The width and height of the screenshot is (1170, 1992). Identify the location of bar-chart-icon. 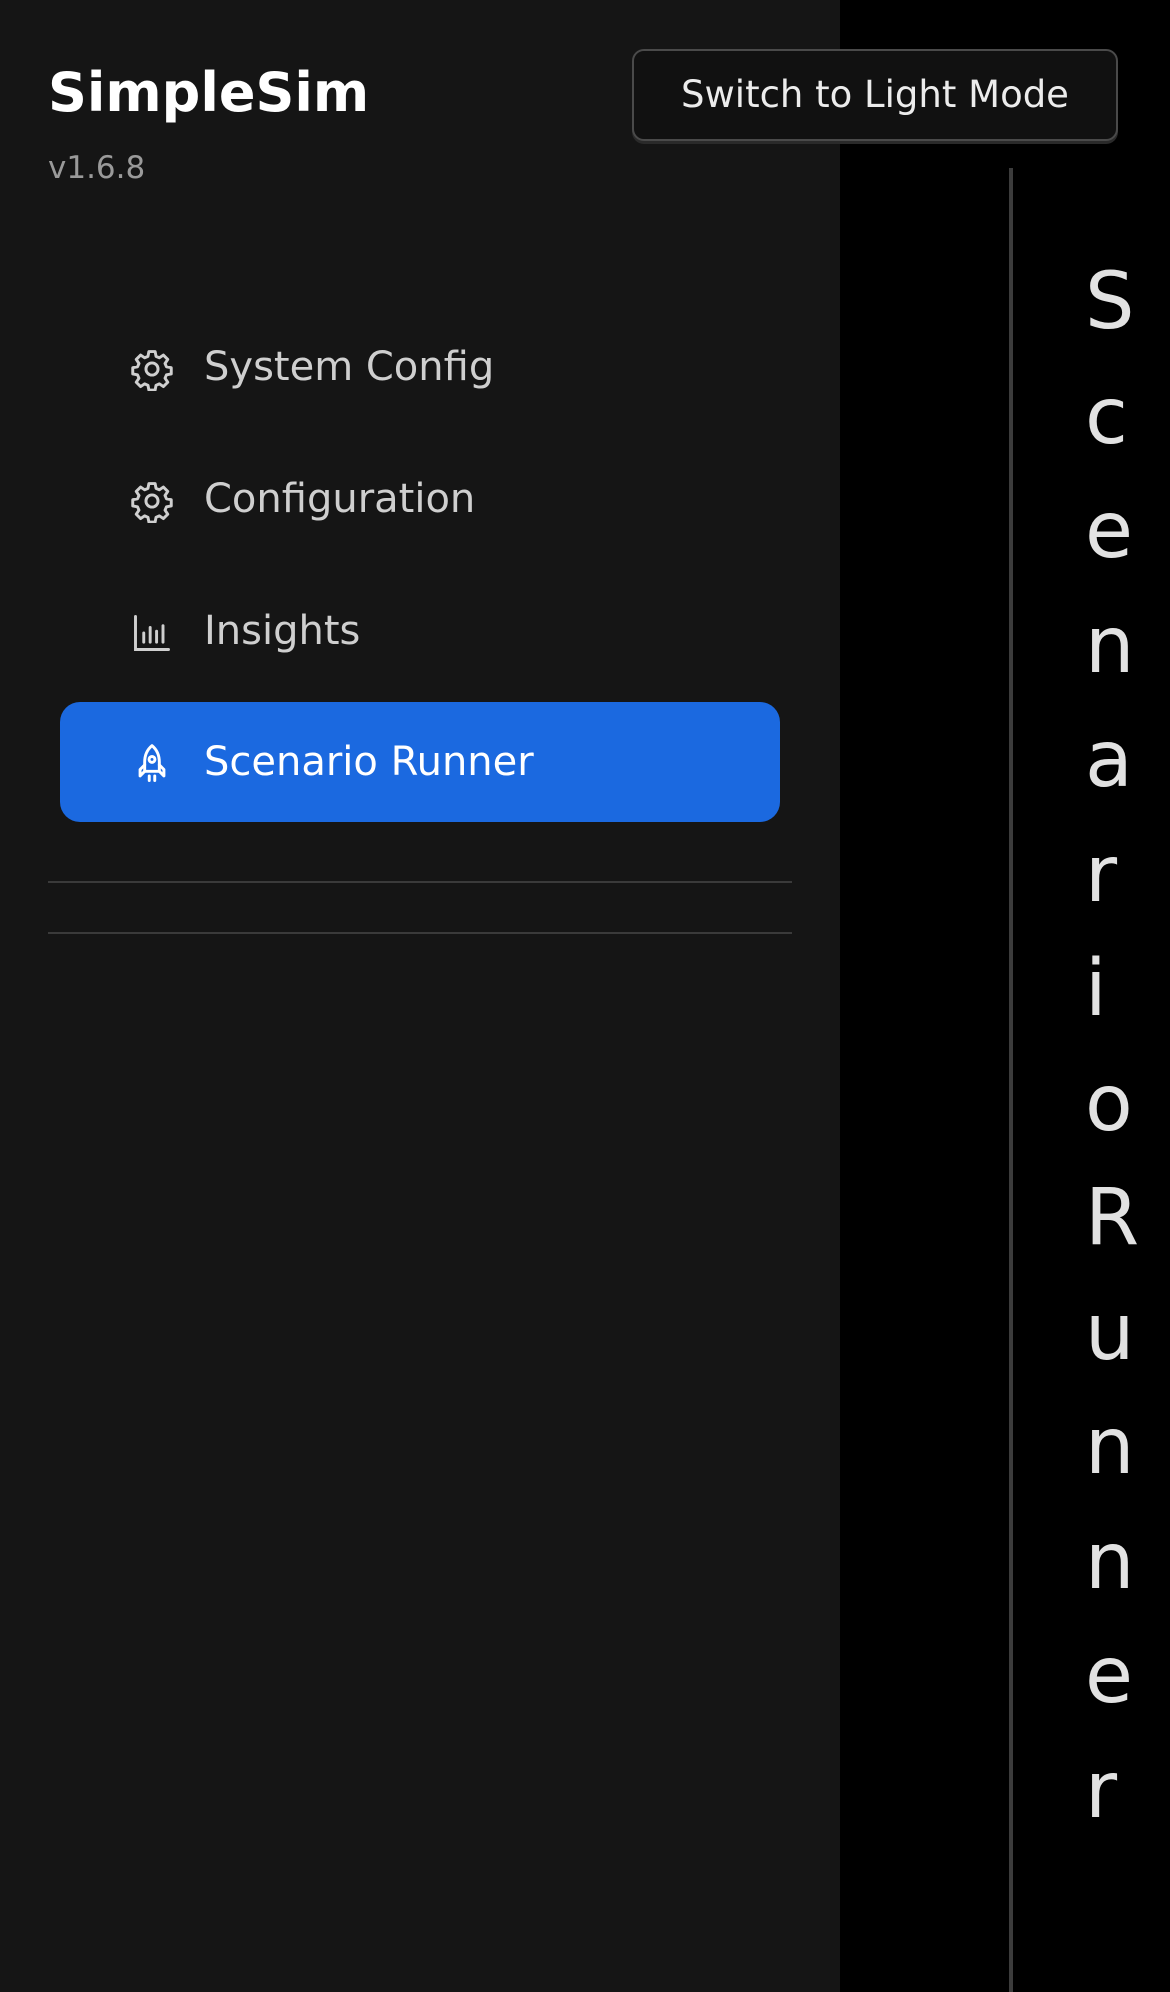
(152, 633).